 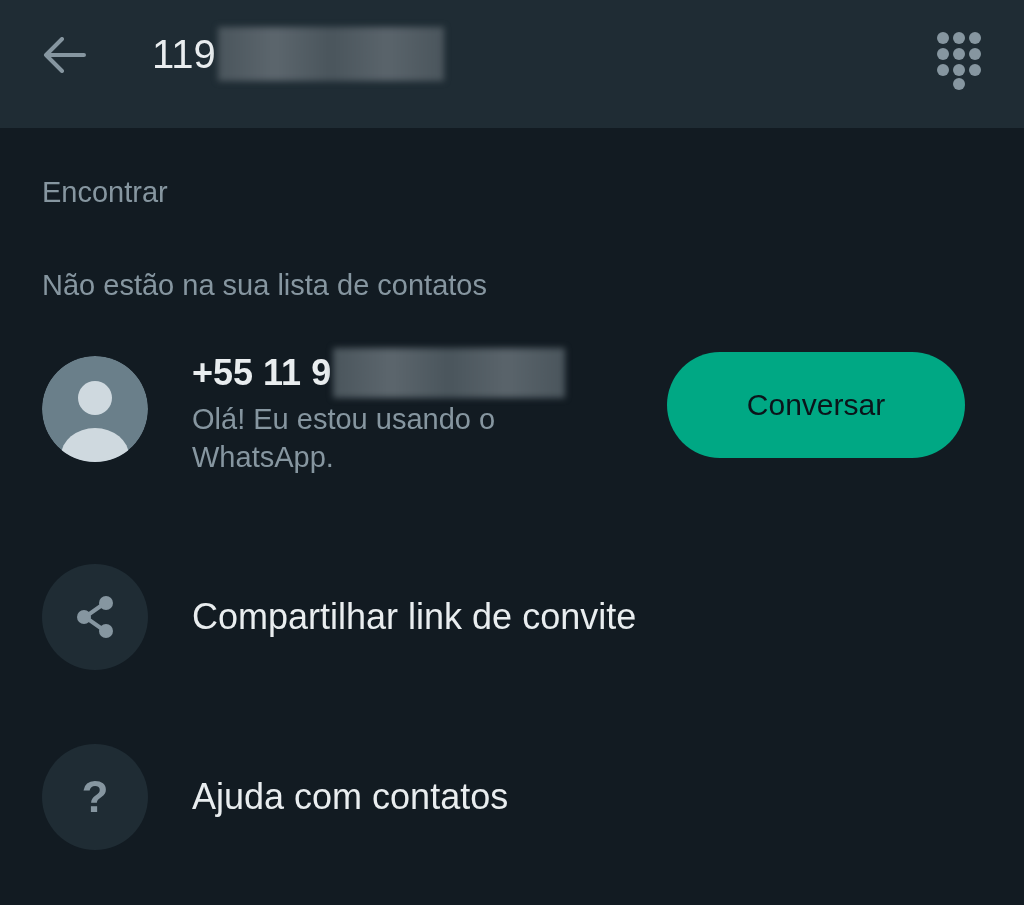 I want to click on dialpad-icon, so click(x=959, y=61).